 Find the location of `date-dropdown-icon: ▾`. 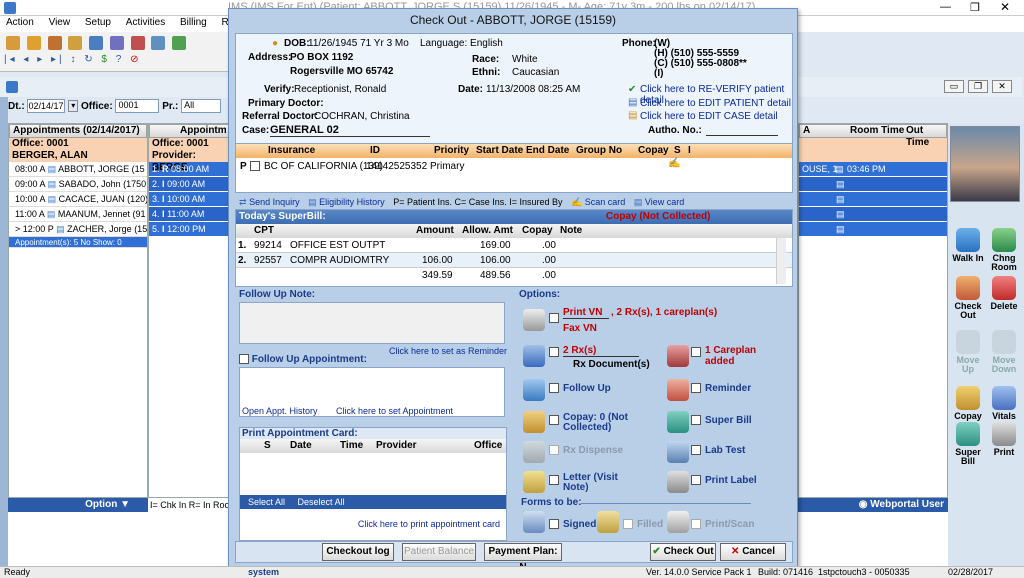

date-dropdown-icon: ▾ is located at coordinates (73, 106).